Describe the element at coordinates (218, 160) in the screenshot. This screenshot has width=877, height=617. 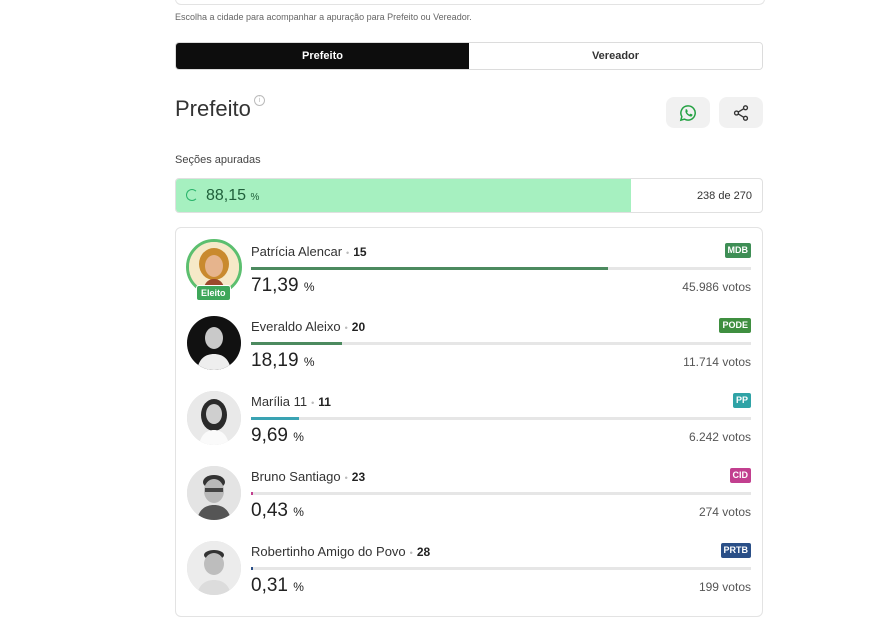
I see `sections-label: Seções apuradas` at that location.